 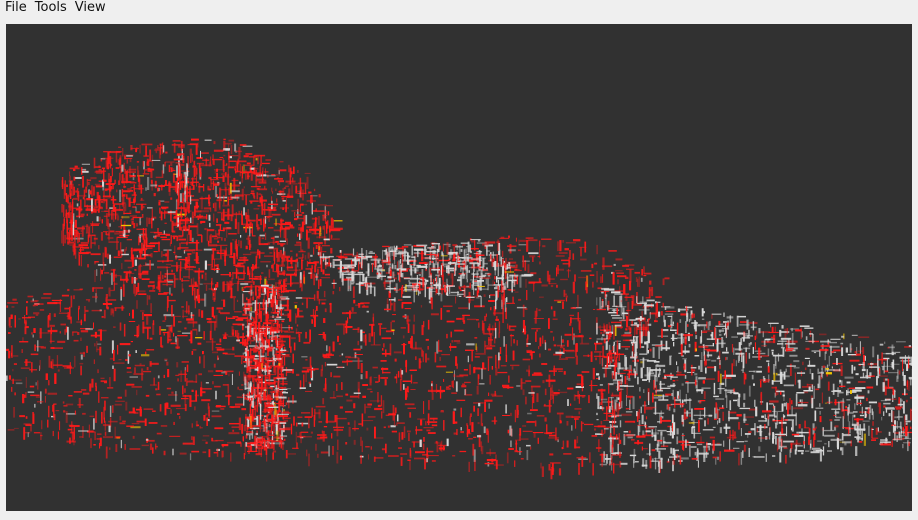 I want to click on menu-tools: Tools, so click(x=48, y=8).